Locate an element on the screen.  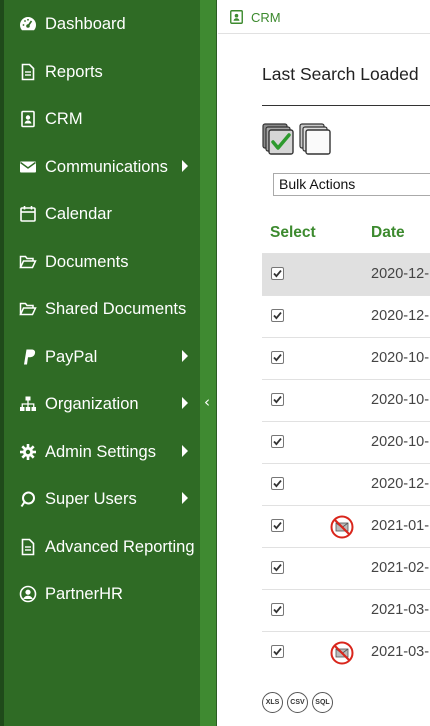
sidebar-item-crm: CRM is located at coordinates (102, 119).